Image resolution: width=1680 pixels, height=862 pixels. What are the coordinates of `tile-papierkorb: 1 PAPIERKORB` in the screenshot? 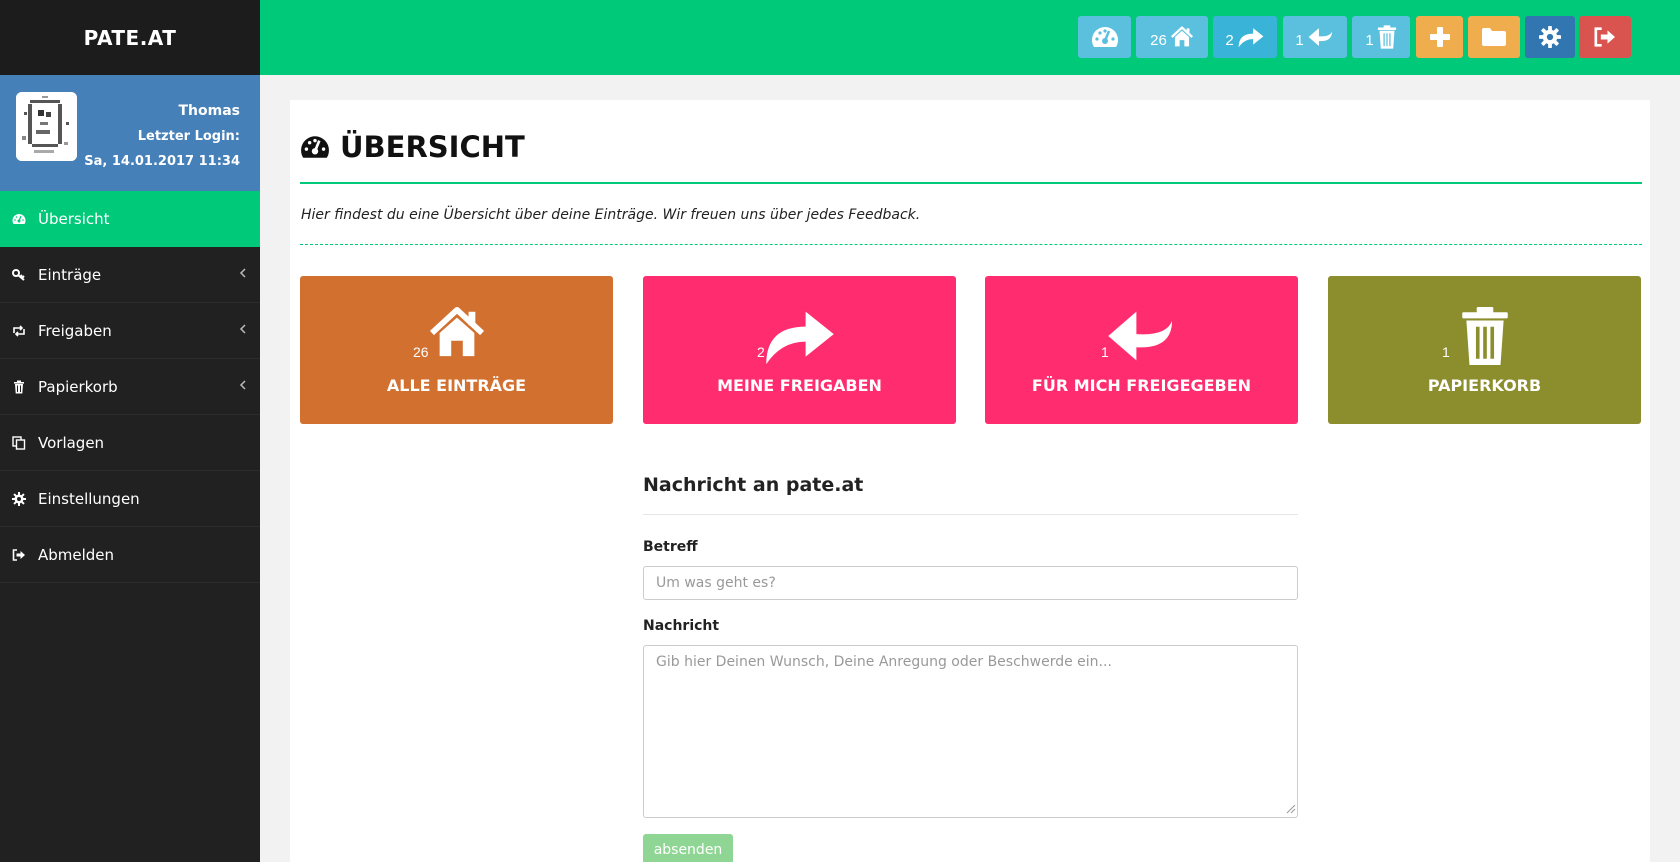 It's located at (1484, 350).